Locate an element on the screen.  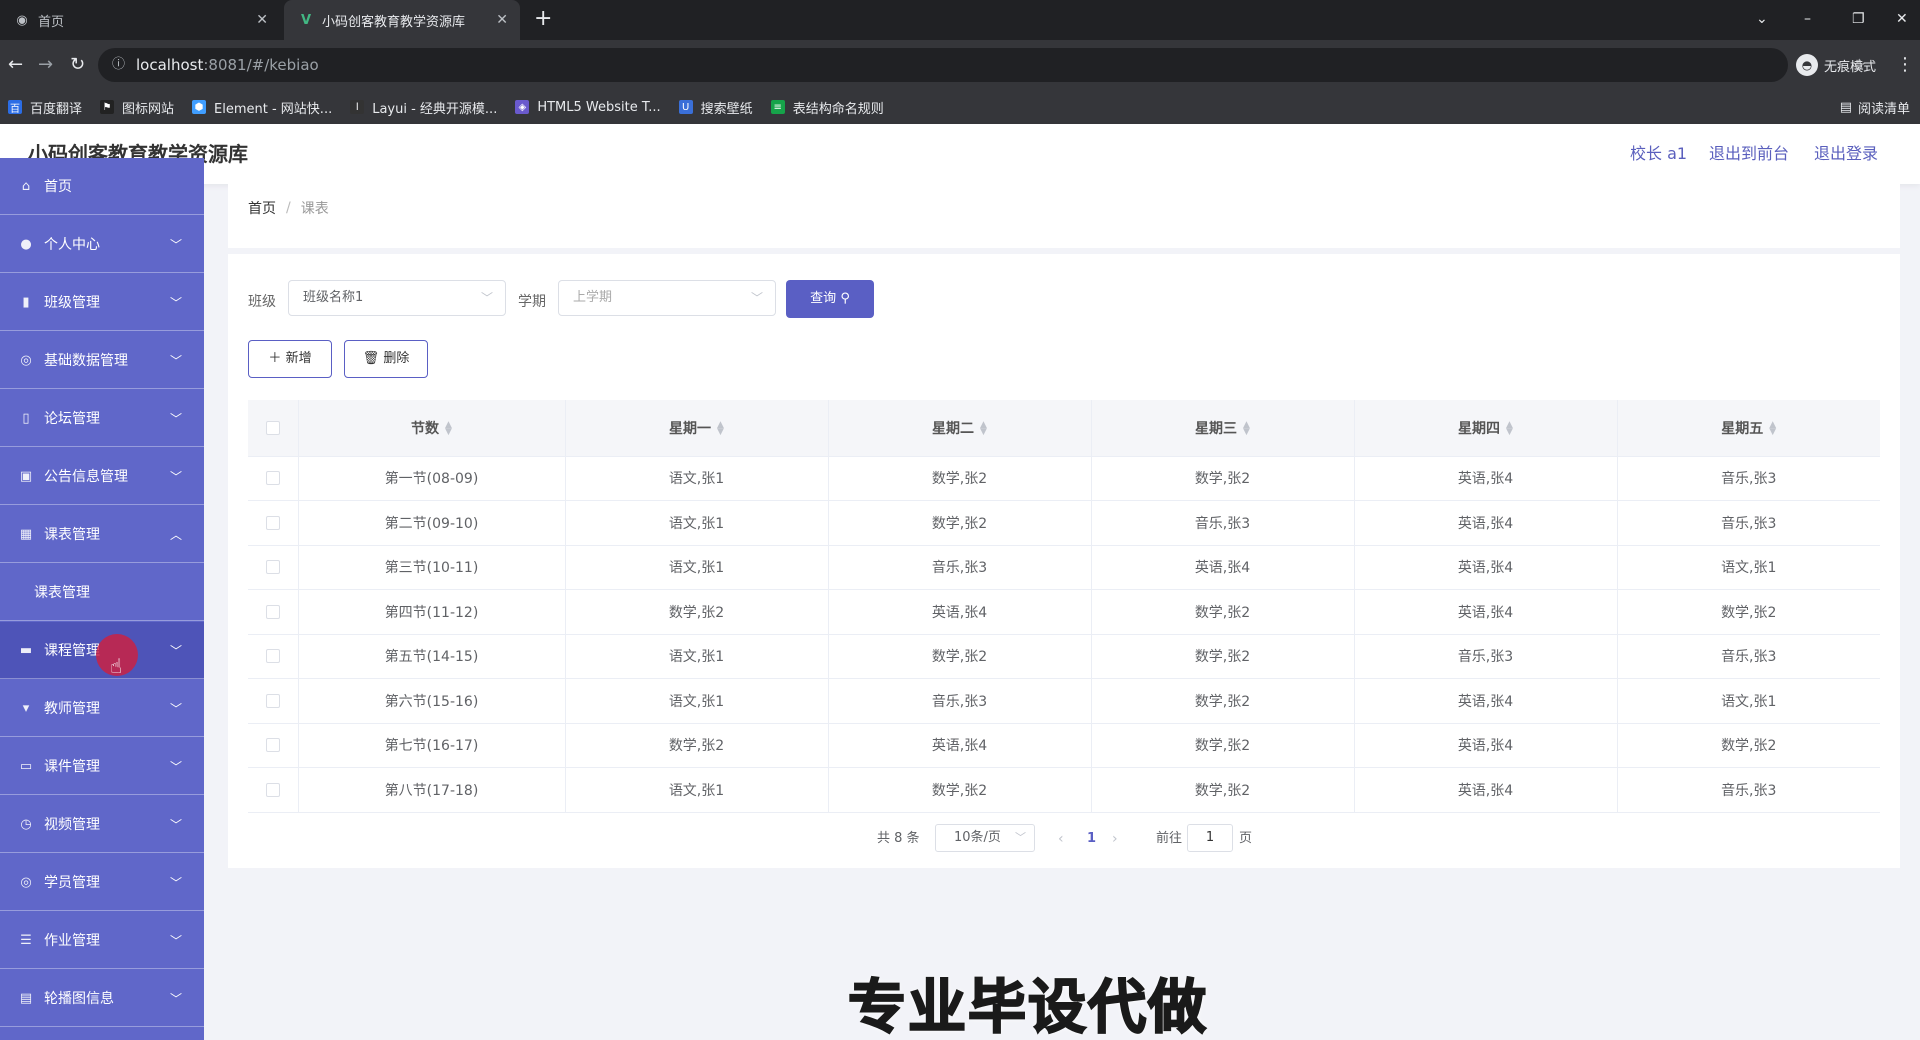
profile-button: ◓ 无痕模式 is located at coordinates (1836, 65).